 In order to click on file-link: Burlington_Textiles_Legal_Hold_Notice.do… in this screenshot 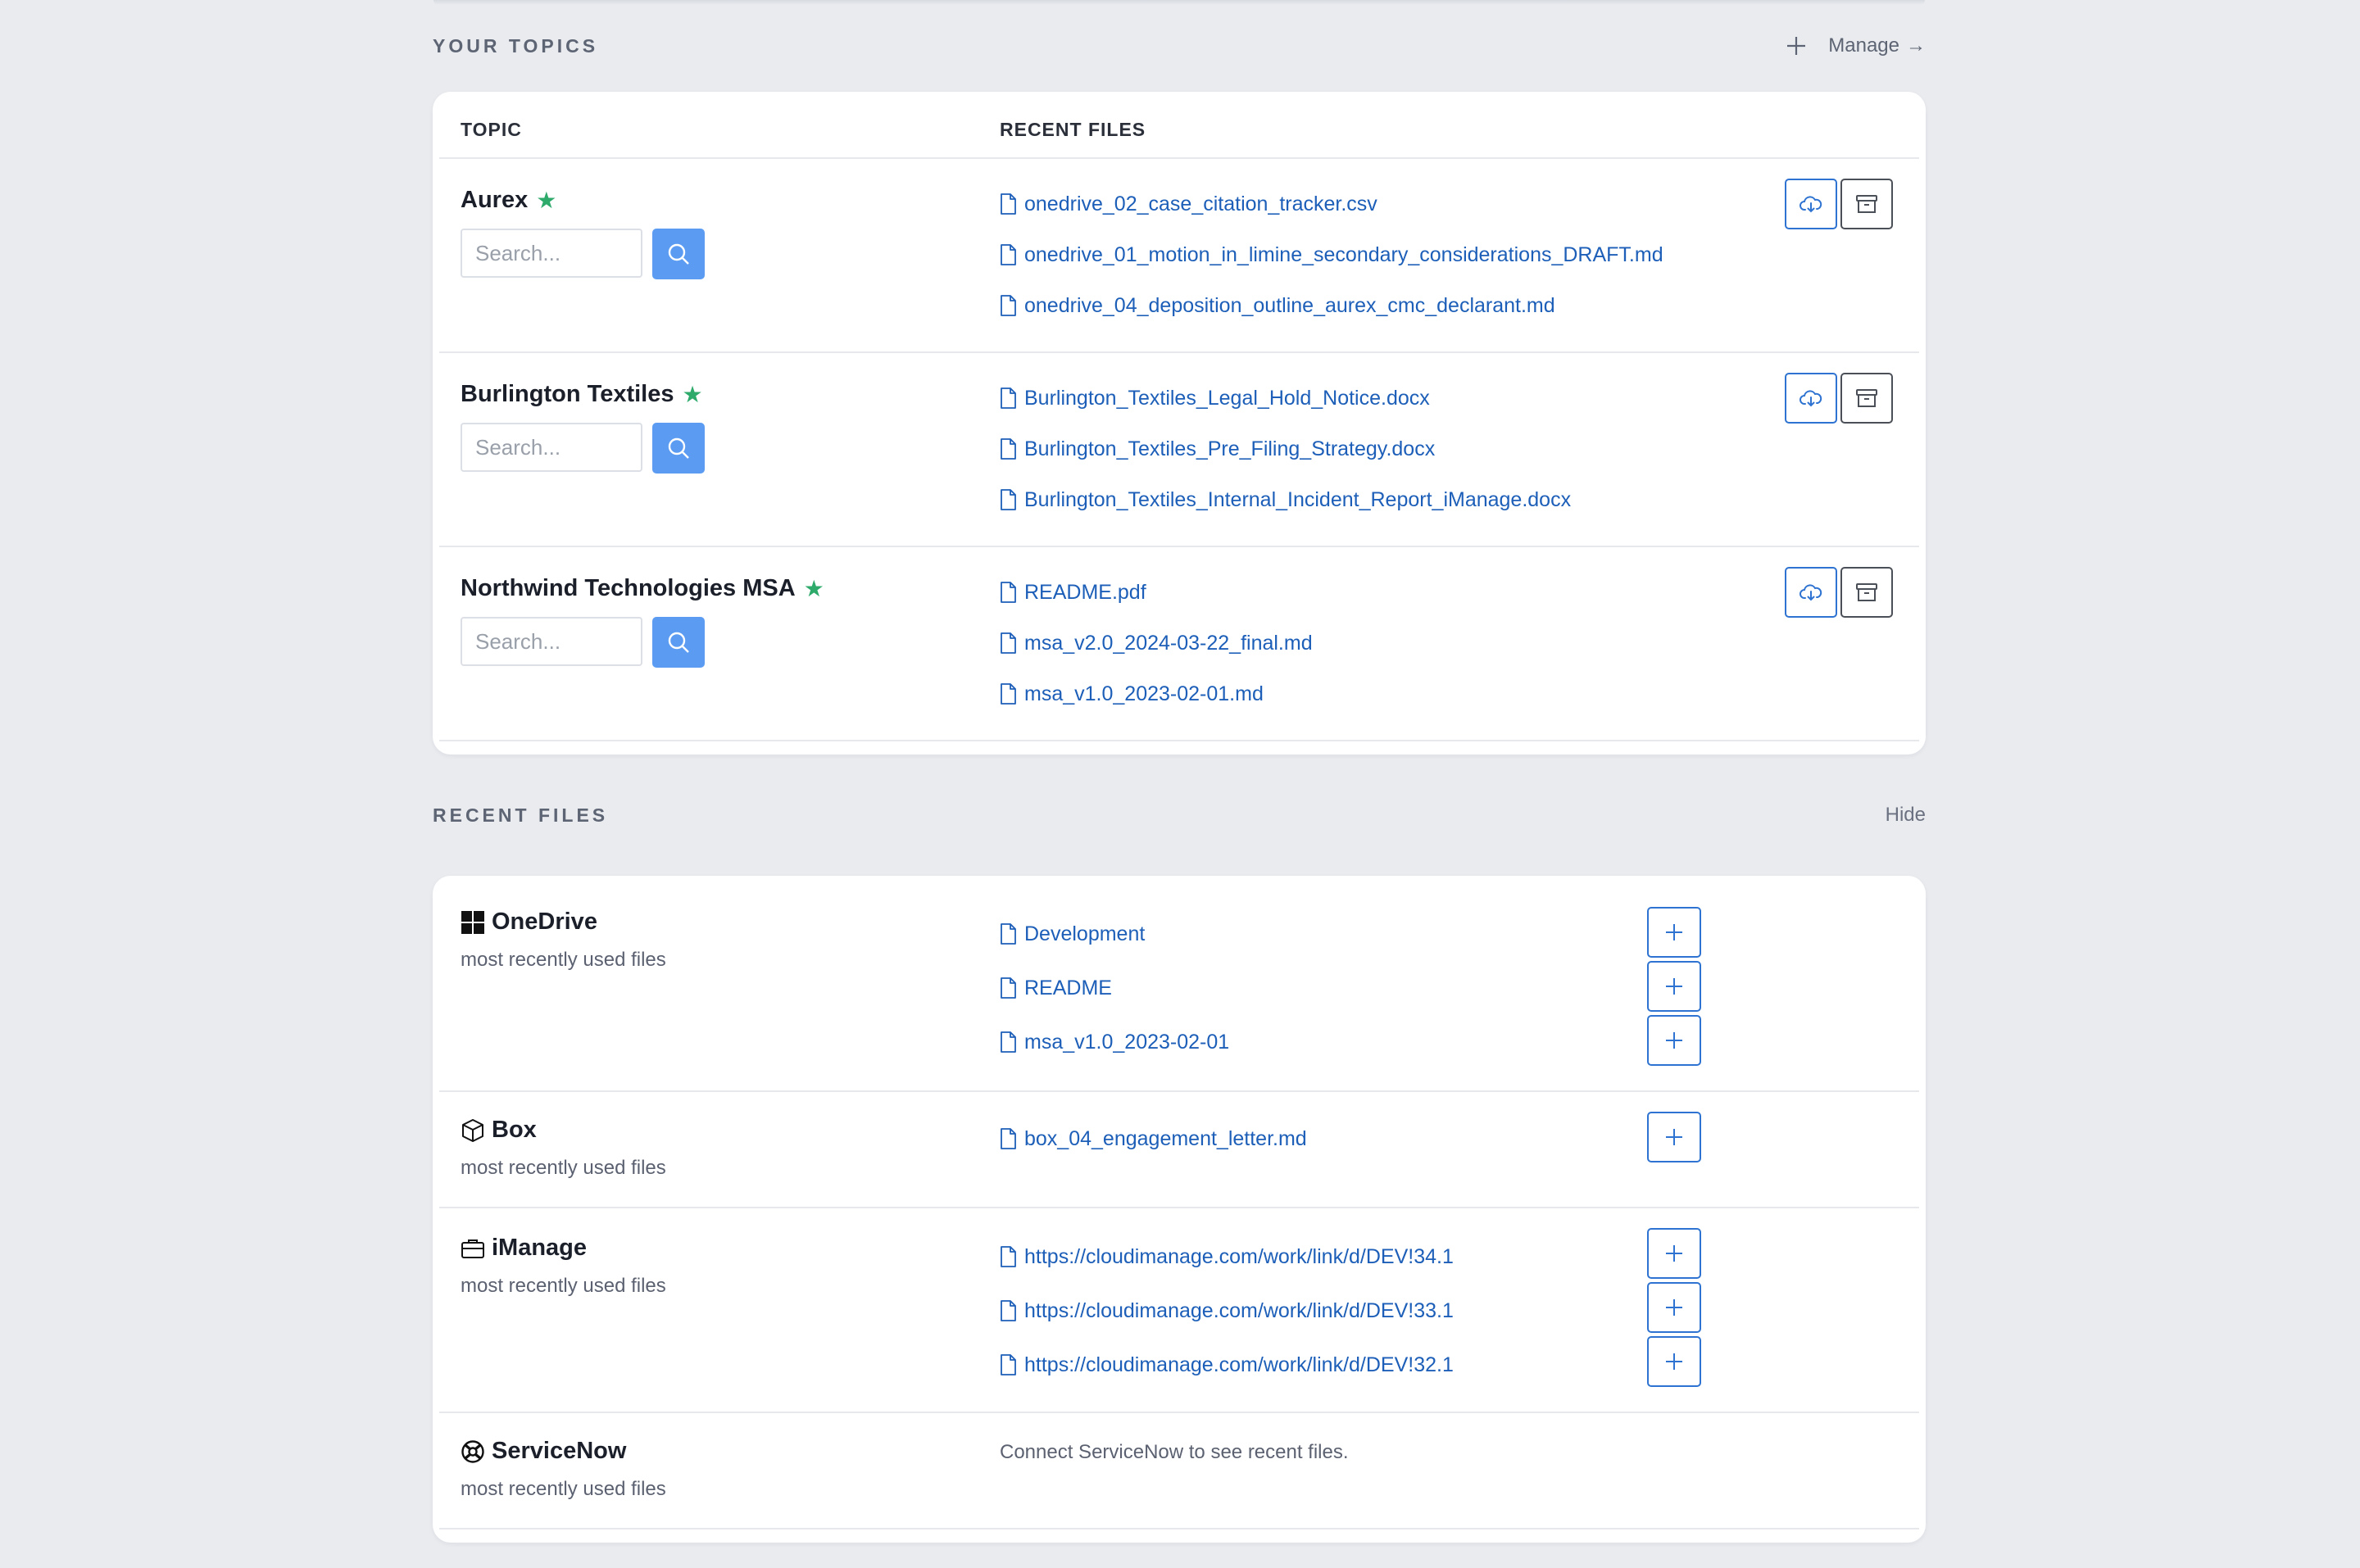, I will do `click(1459, 398)`.